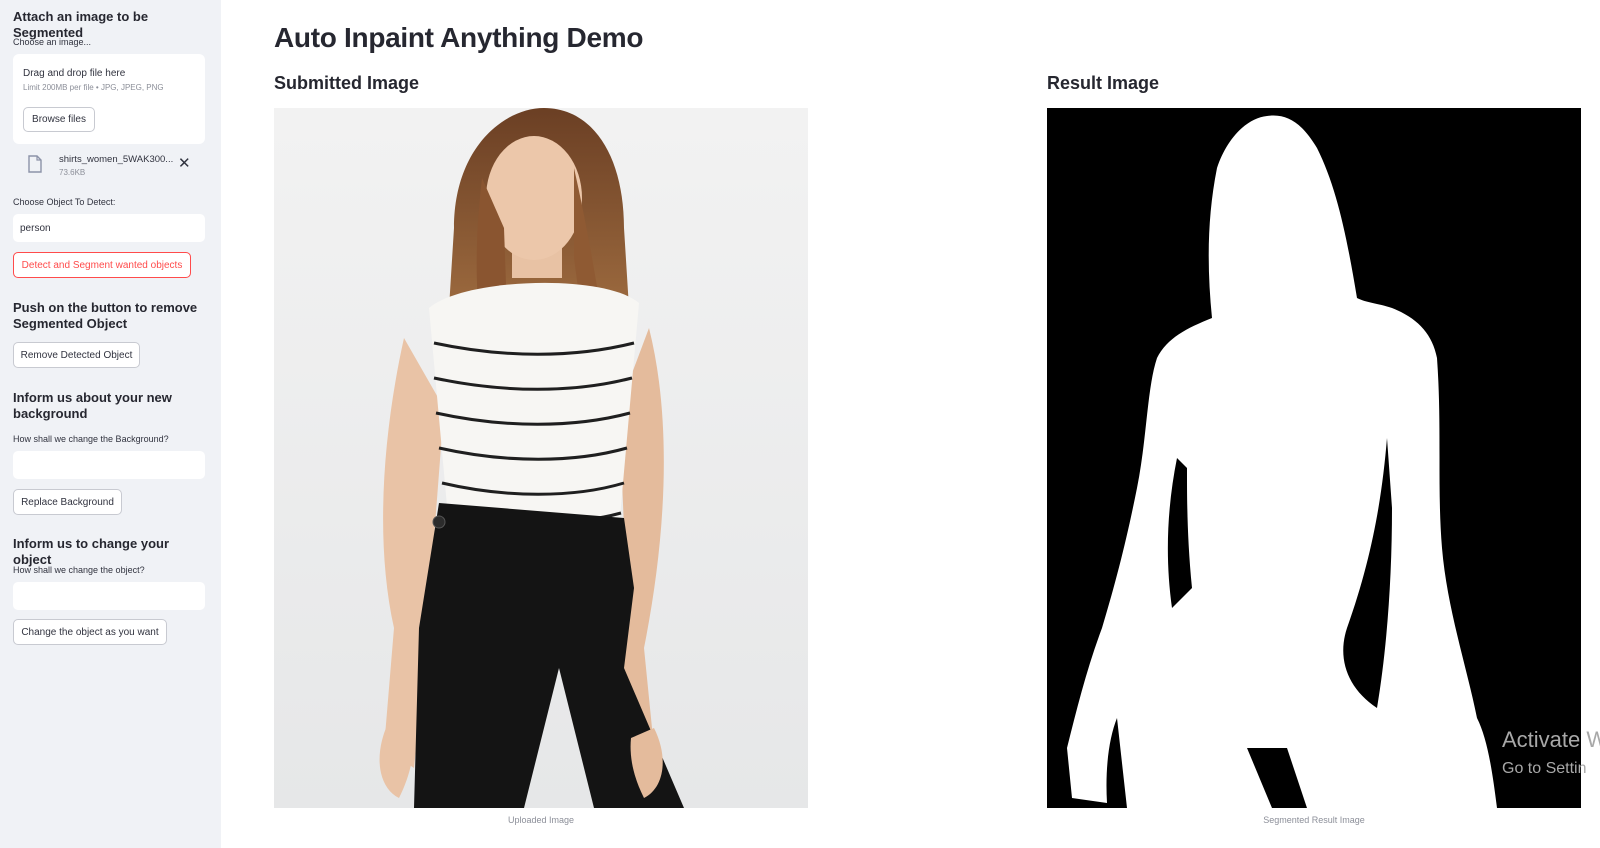 The width and height of the screenshot is (1600, 848). I want to click on change-object-button: Change the object as you want, so click(90, 632).